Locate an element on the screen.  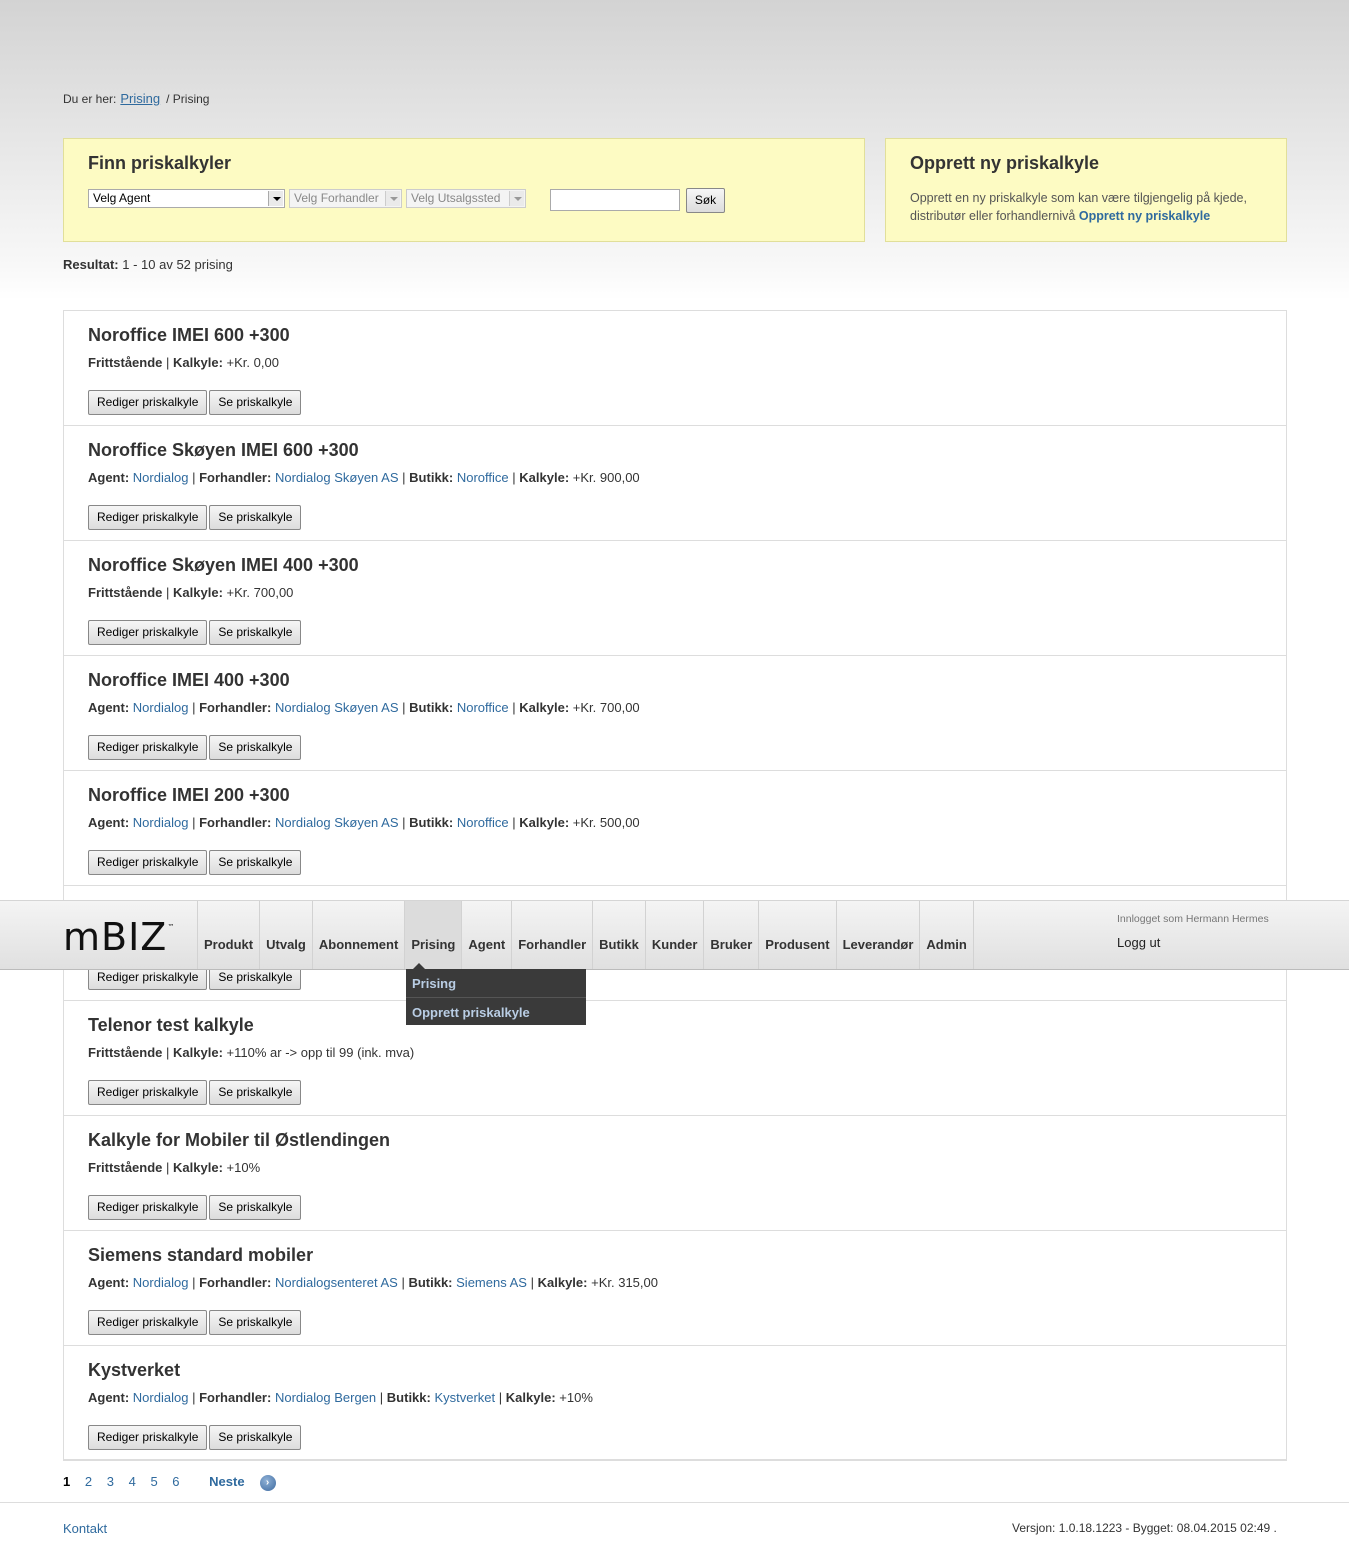
search-input is located at coordinates (615, 200).